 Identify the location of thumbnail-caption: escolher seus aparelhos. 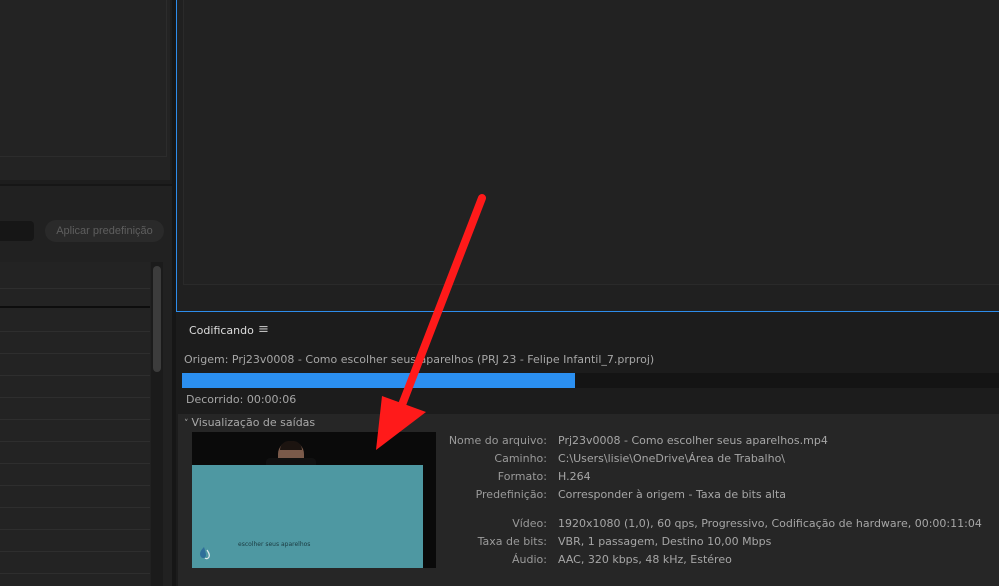
(274, 544).